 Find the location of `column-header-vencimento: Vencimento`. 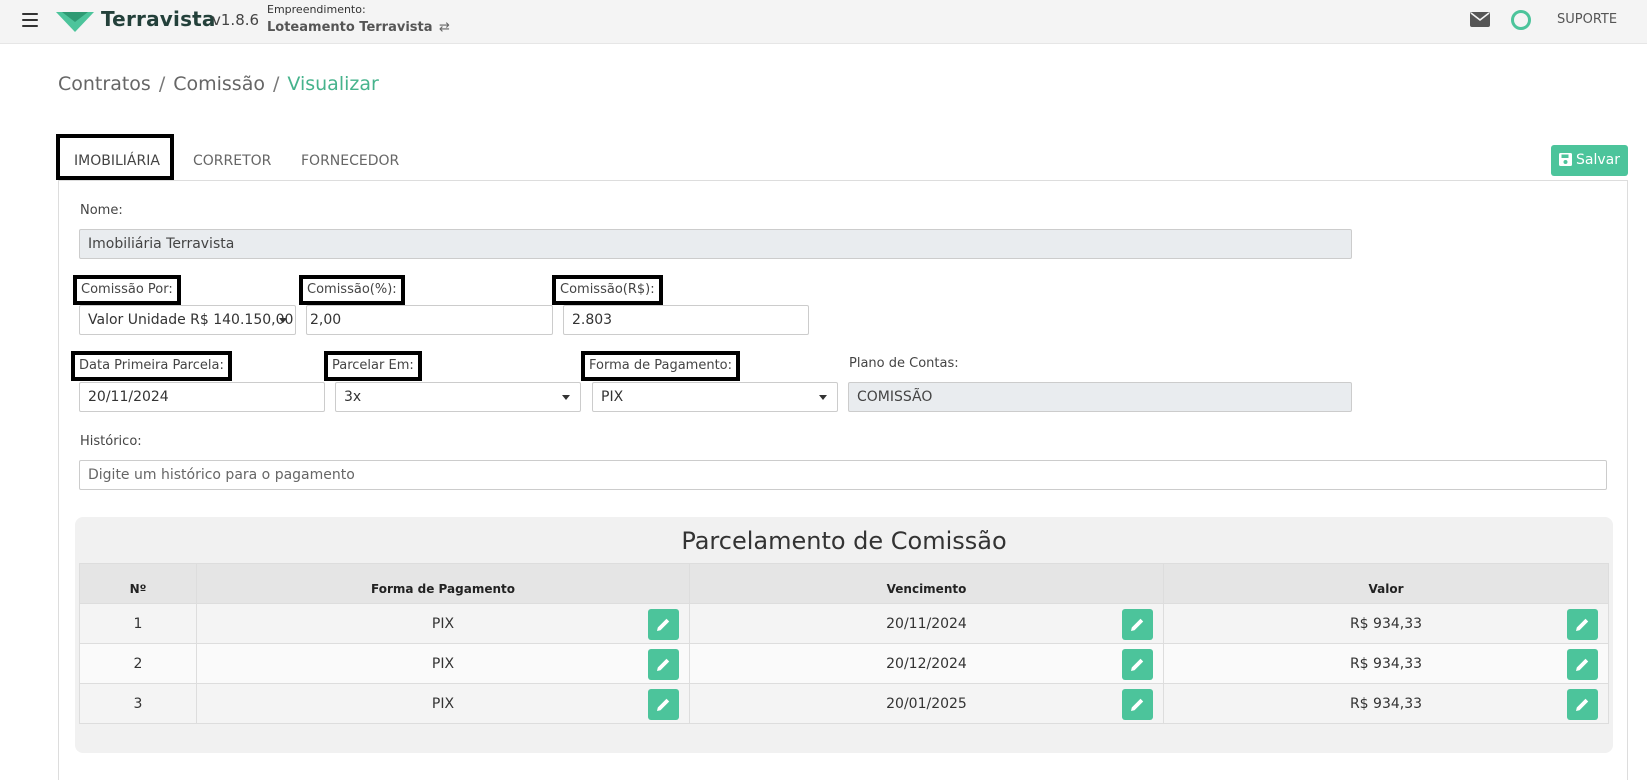

column-header-vencimento: Vencimento is located at coordinates (926, 583).